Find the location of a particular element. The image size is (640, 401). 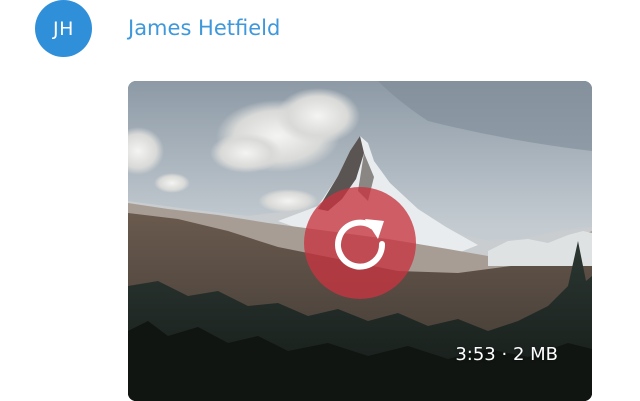

author-name: James Hetfield is located at coordinates (204, 28).